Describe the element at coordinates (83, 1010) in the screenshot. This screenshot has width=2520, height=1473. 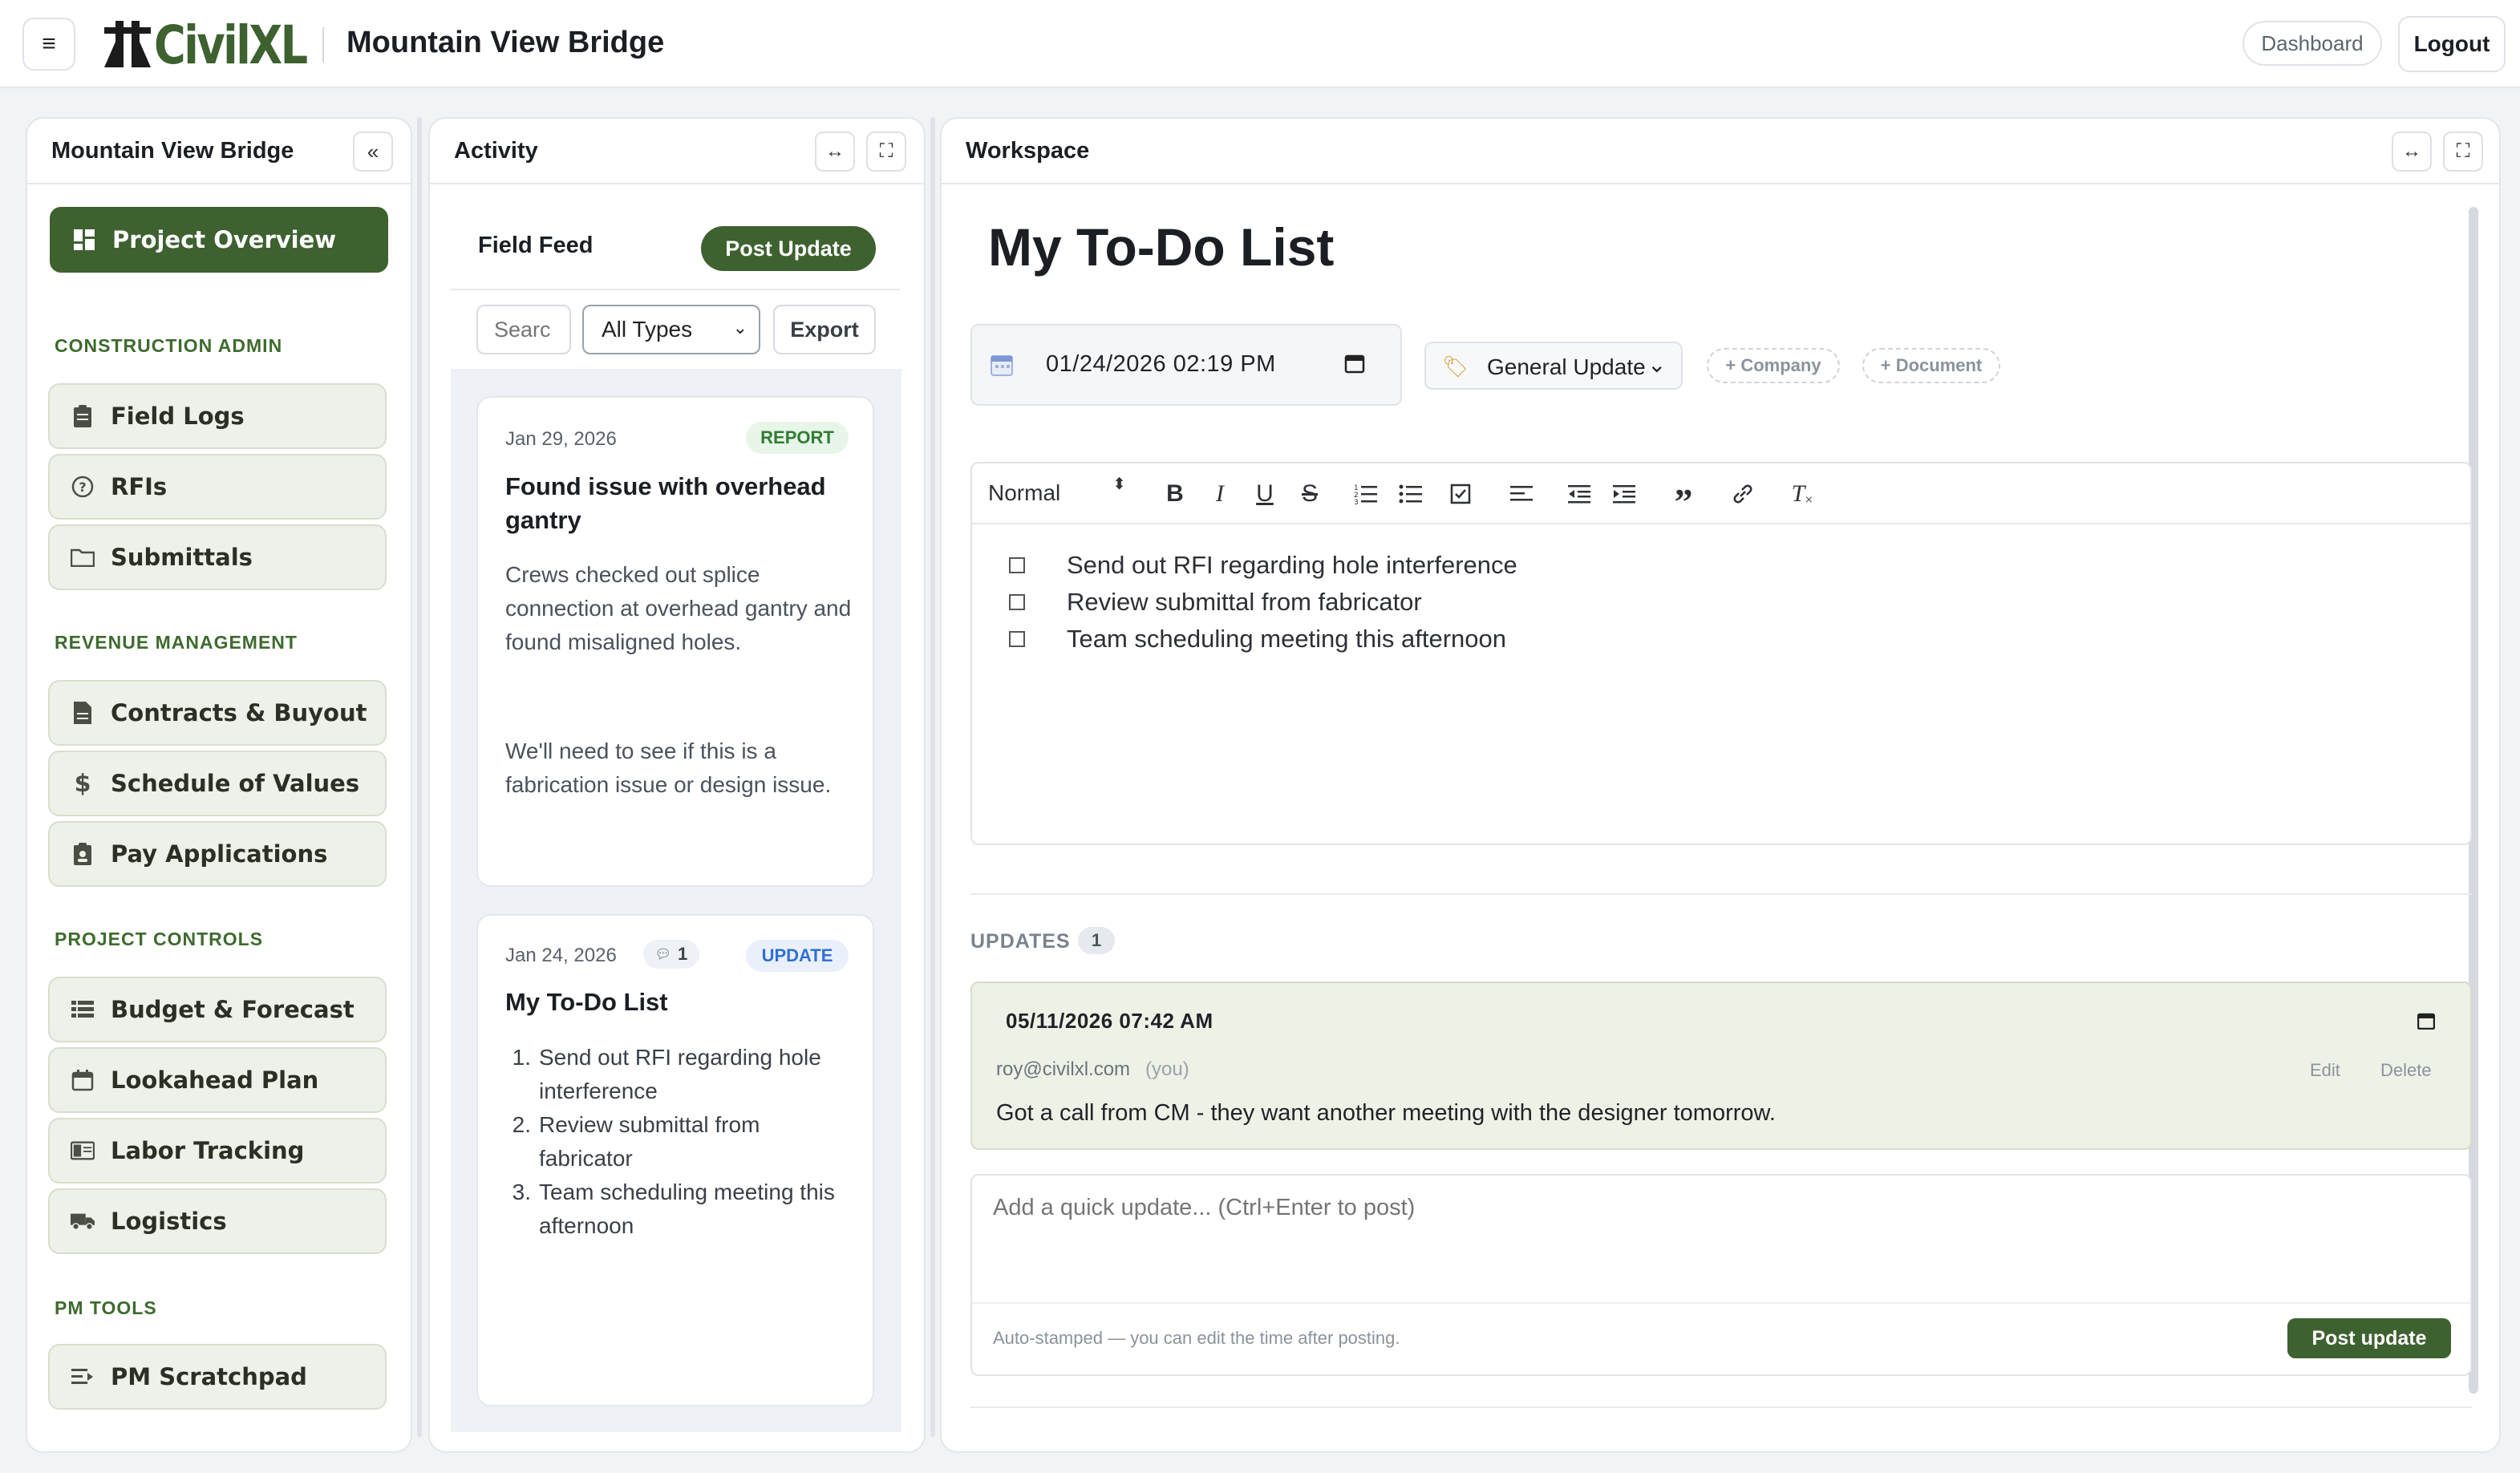
I see `list-table-icon` at that location.